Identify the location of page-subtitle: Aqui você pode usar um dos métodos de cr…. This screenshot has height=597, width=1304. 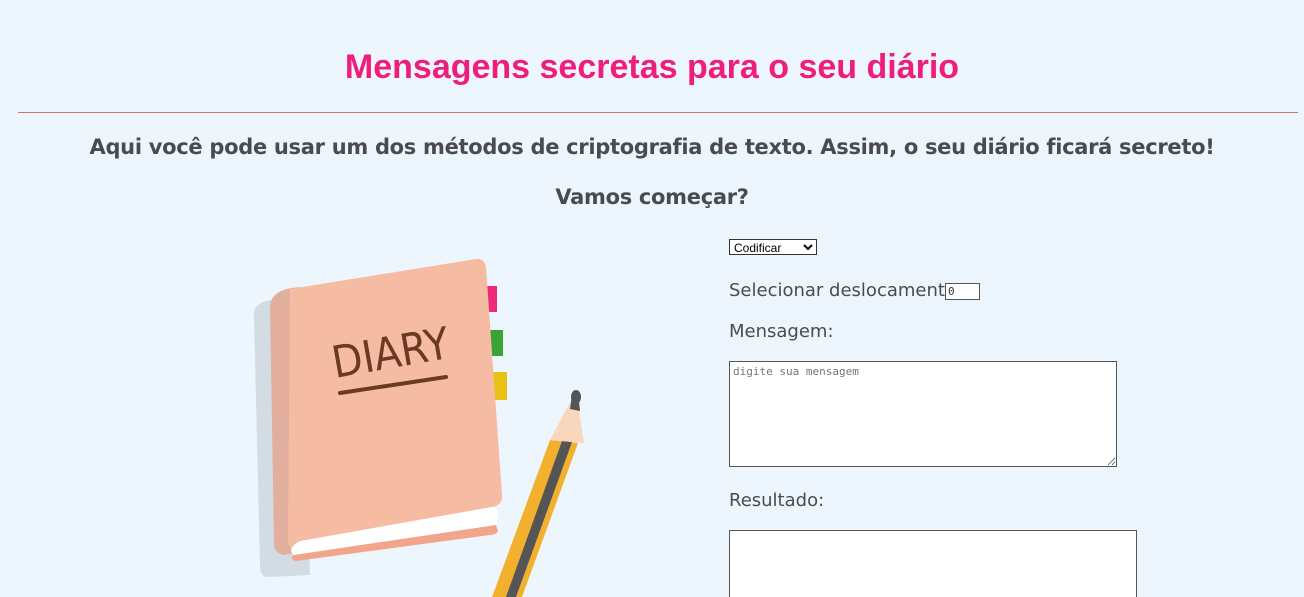
(652, 147).